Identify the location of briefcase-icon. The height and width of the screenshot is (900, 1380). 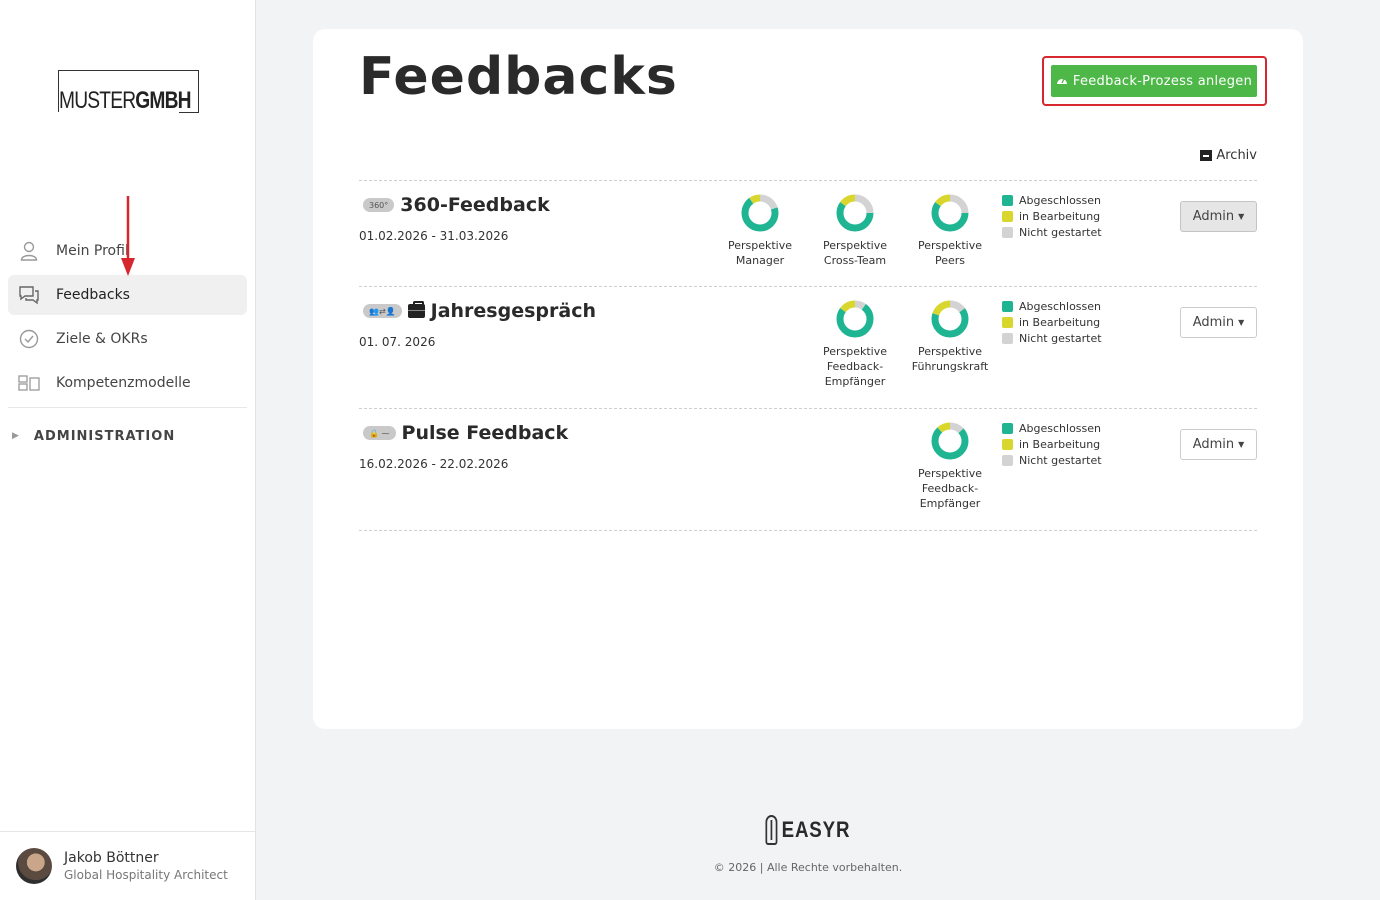
(416, 309).